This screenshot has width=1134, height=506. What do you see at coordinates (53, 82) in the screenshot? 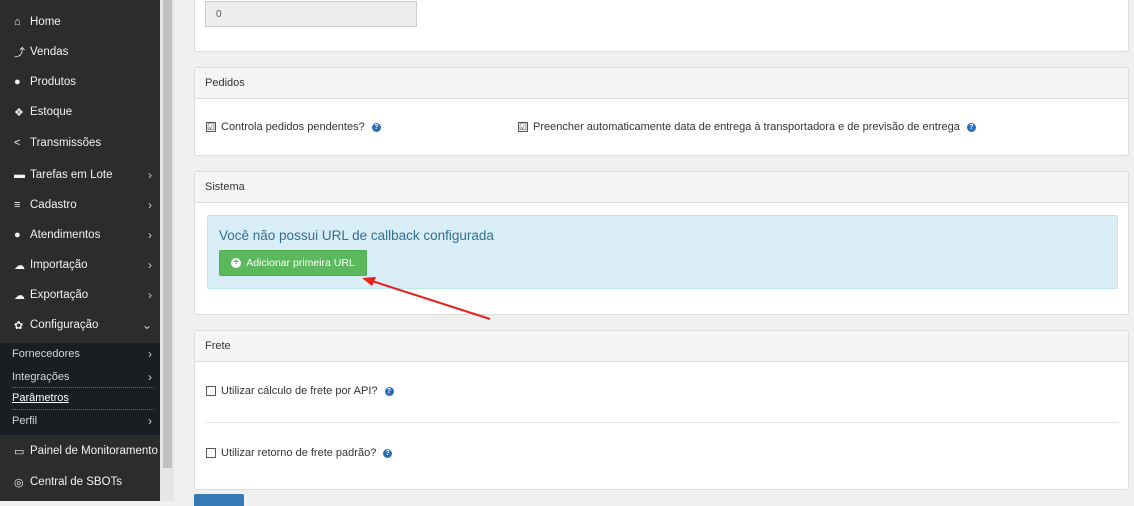
I see `sidebar-item-label: Produtos` at bounding box center [53, 82].